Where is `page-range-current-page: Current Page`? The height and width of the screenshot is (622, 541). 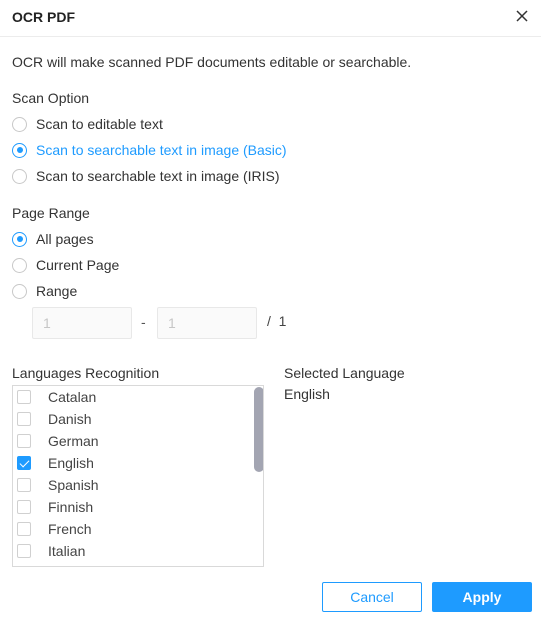 page-range-current-page: Current Page is located at coordinates (65, 265).